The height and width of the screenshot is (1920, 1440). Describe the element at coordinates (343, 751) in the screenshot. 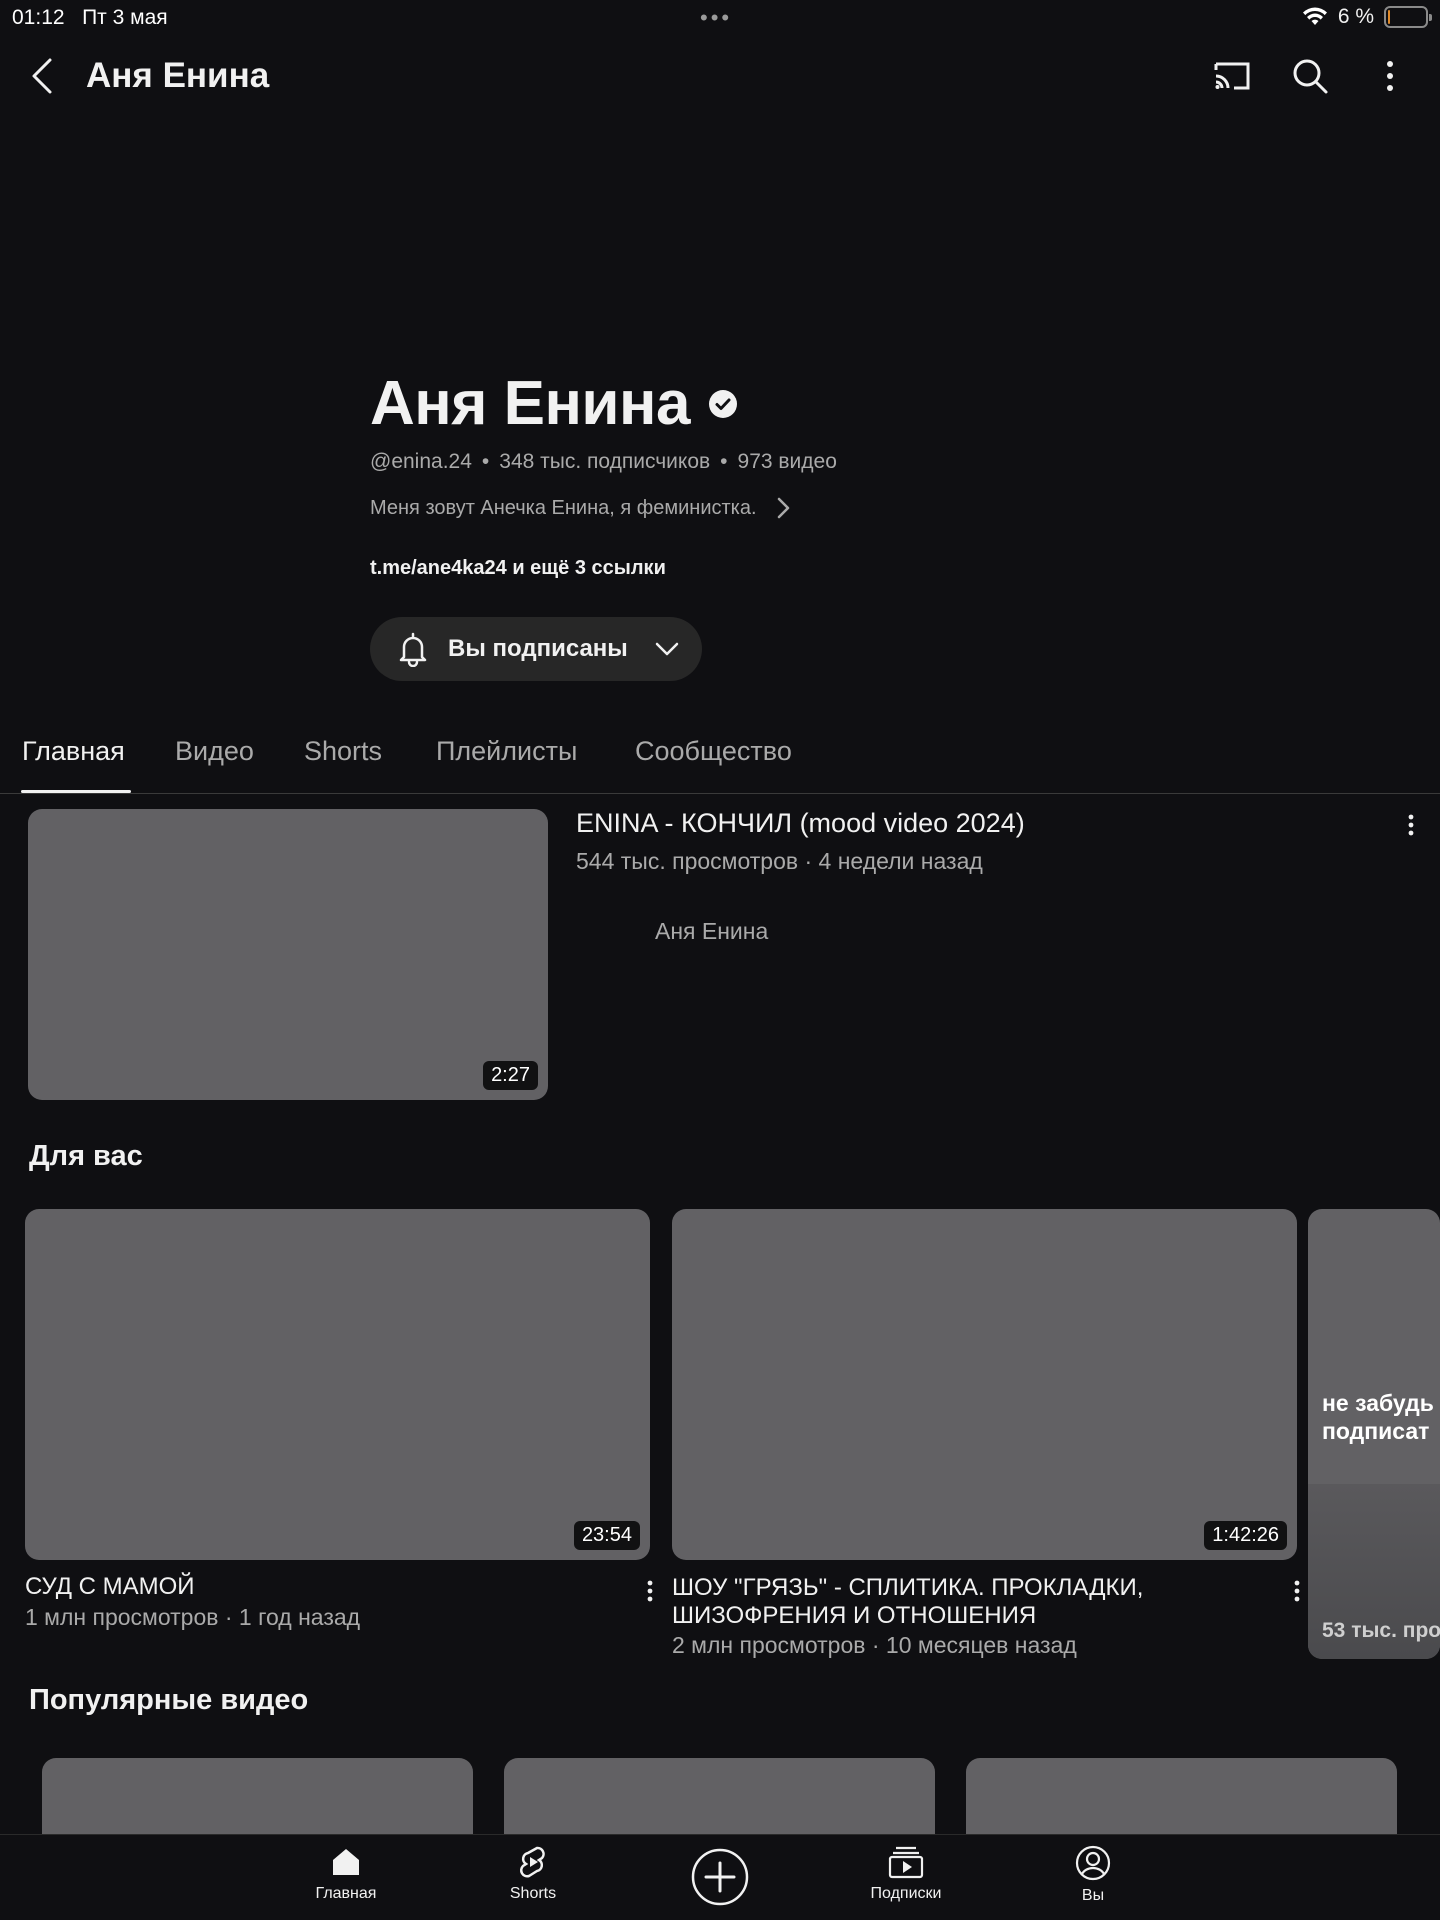

I see `tab-shorts: Shorts` at that location.